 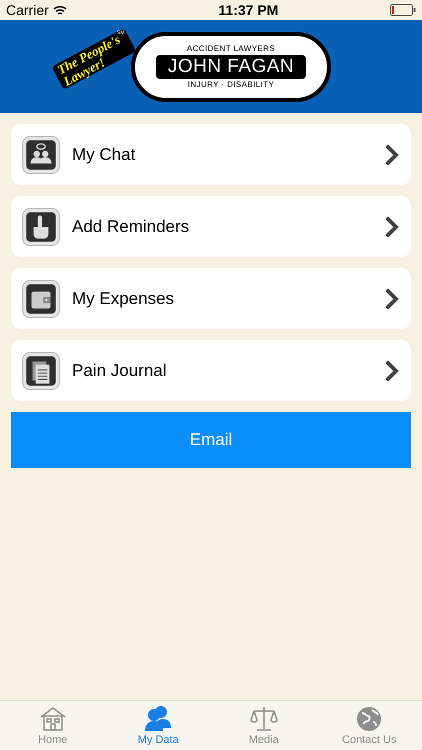 What do you see at coordinates (211, 298) in the screenshot?
I see `menu-row: My Expenses` at bounding box center [211, 298].